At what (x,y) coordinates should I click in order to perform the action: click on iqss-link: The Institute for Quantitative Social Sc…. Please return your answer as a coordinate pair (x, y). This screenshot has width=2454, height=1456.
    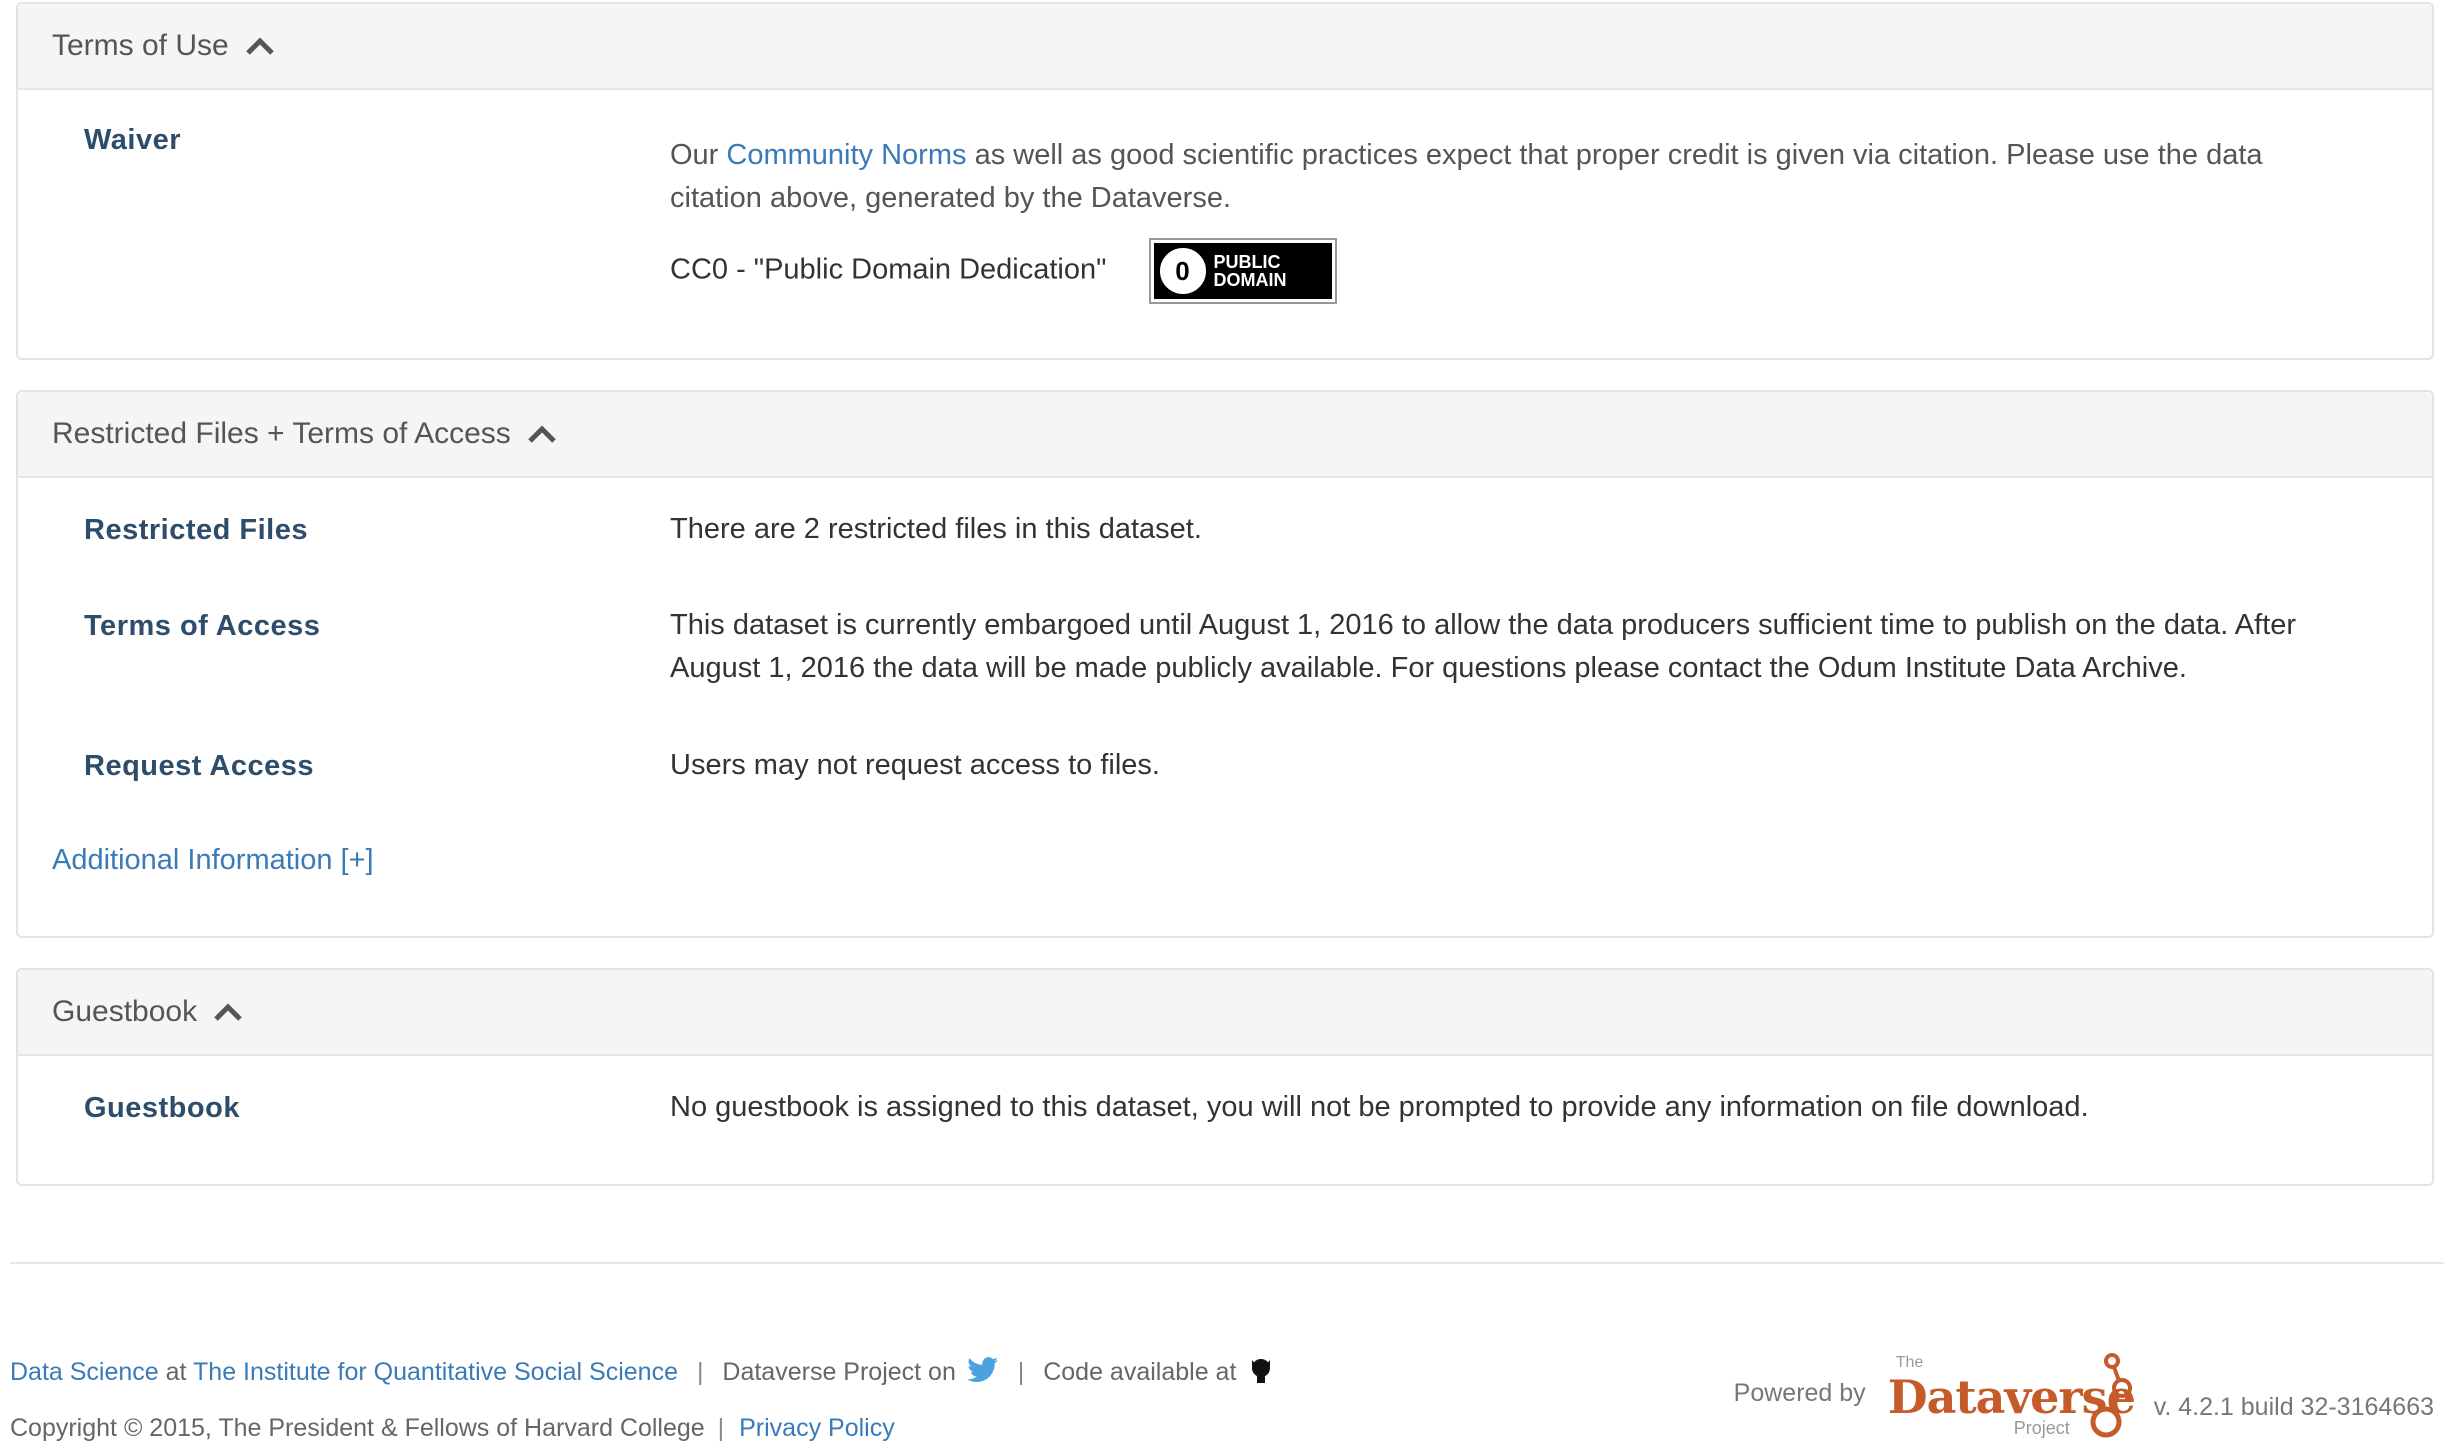
    Looking at the image, I should click on (435, 1372).